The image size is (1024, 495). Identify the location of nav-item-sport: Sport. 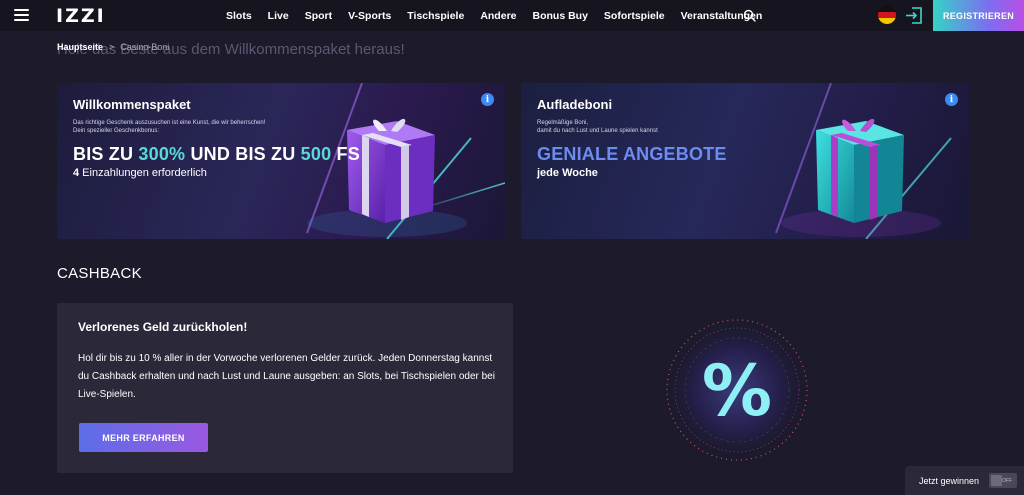
(318, 16).